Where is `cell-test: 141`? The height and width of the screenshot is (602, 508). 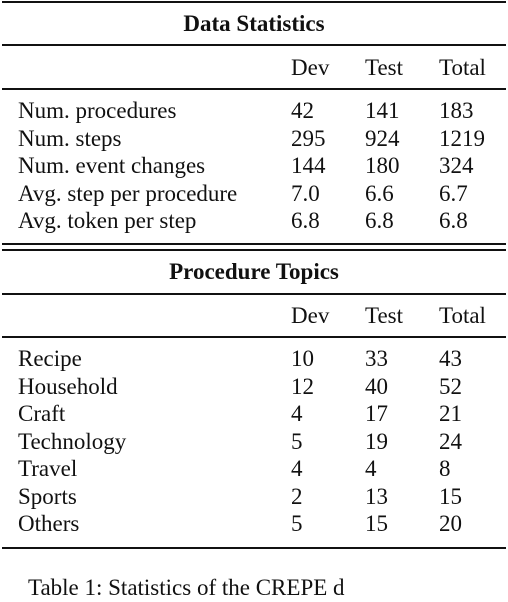
cell-test: 141 is located at coordinates (382, 110).